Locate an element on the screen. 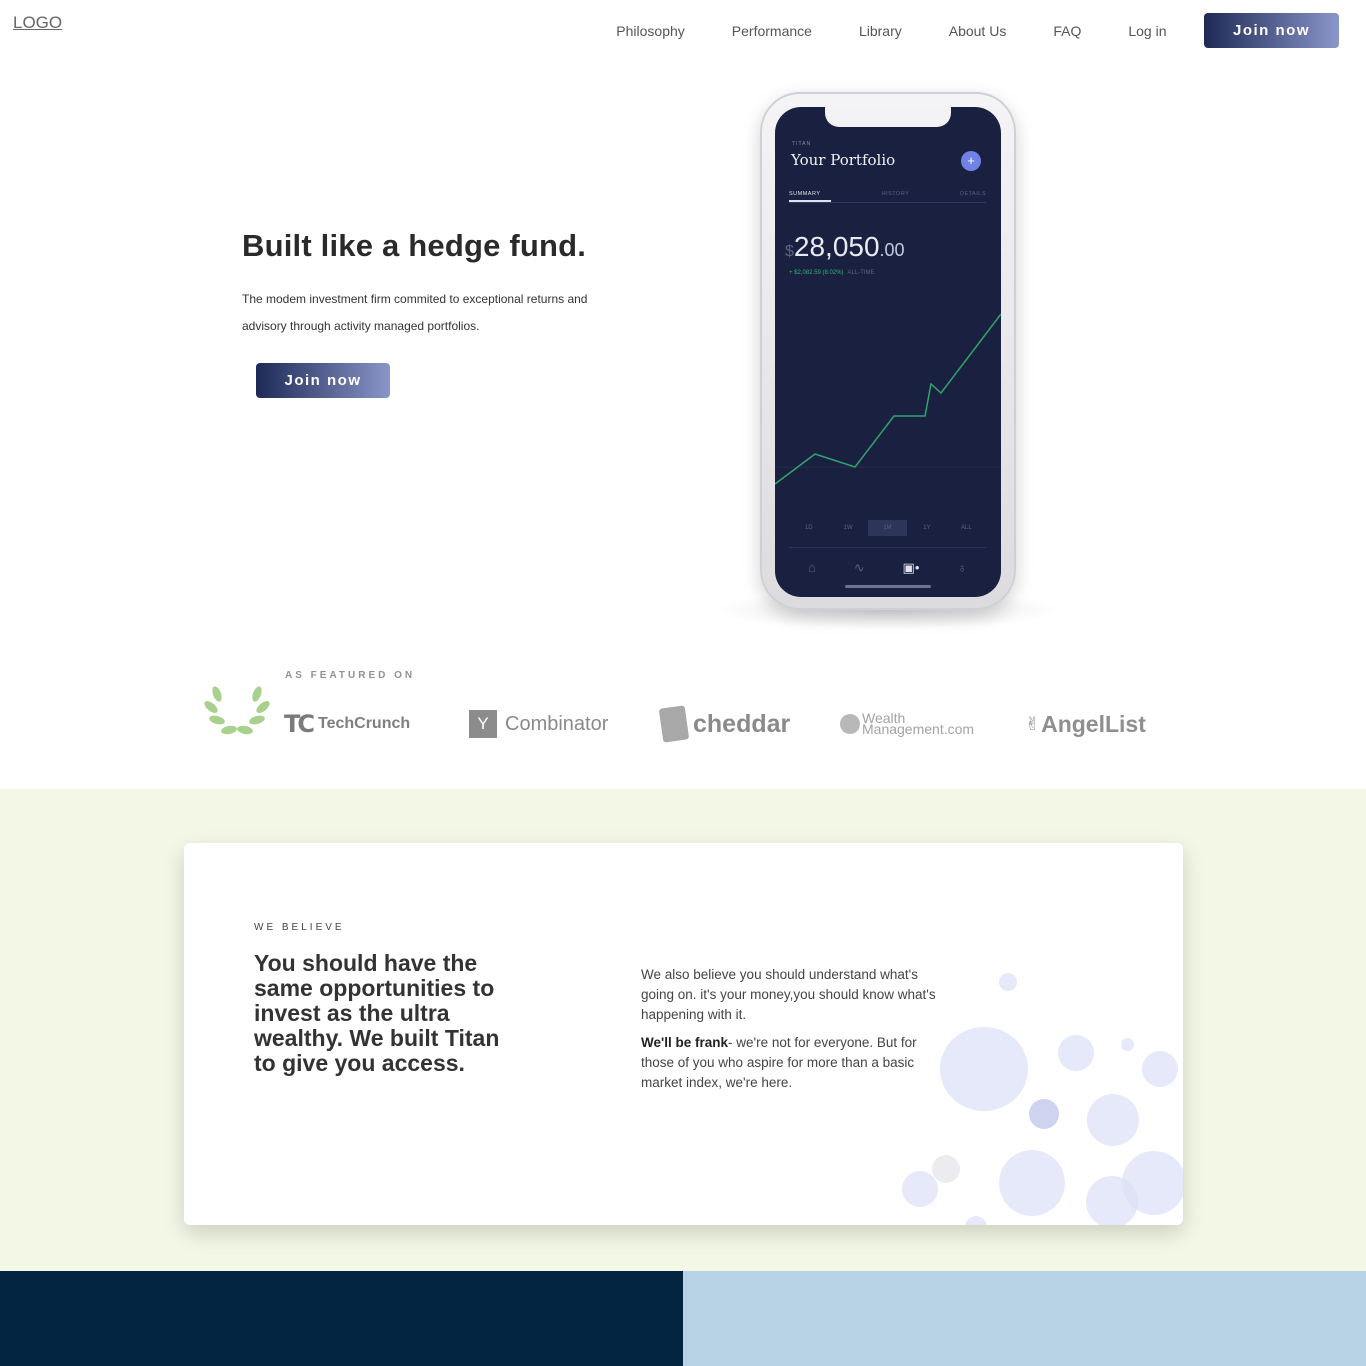 The image size is (1366, 1366). portfolio-currency: $ is located at coordinates (789, 251).